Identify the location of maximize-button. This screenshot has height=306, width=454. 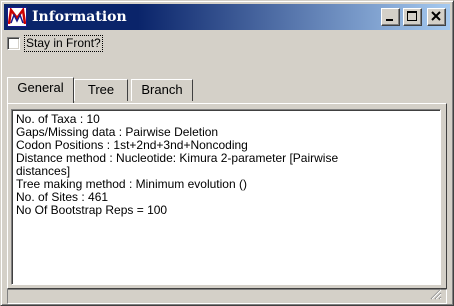
(412, 17).